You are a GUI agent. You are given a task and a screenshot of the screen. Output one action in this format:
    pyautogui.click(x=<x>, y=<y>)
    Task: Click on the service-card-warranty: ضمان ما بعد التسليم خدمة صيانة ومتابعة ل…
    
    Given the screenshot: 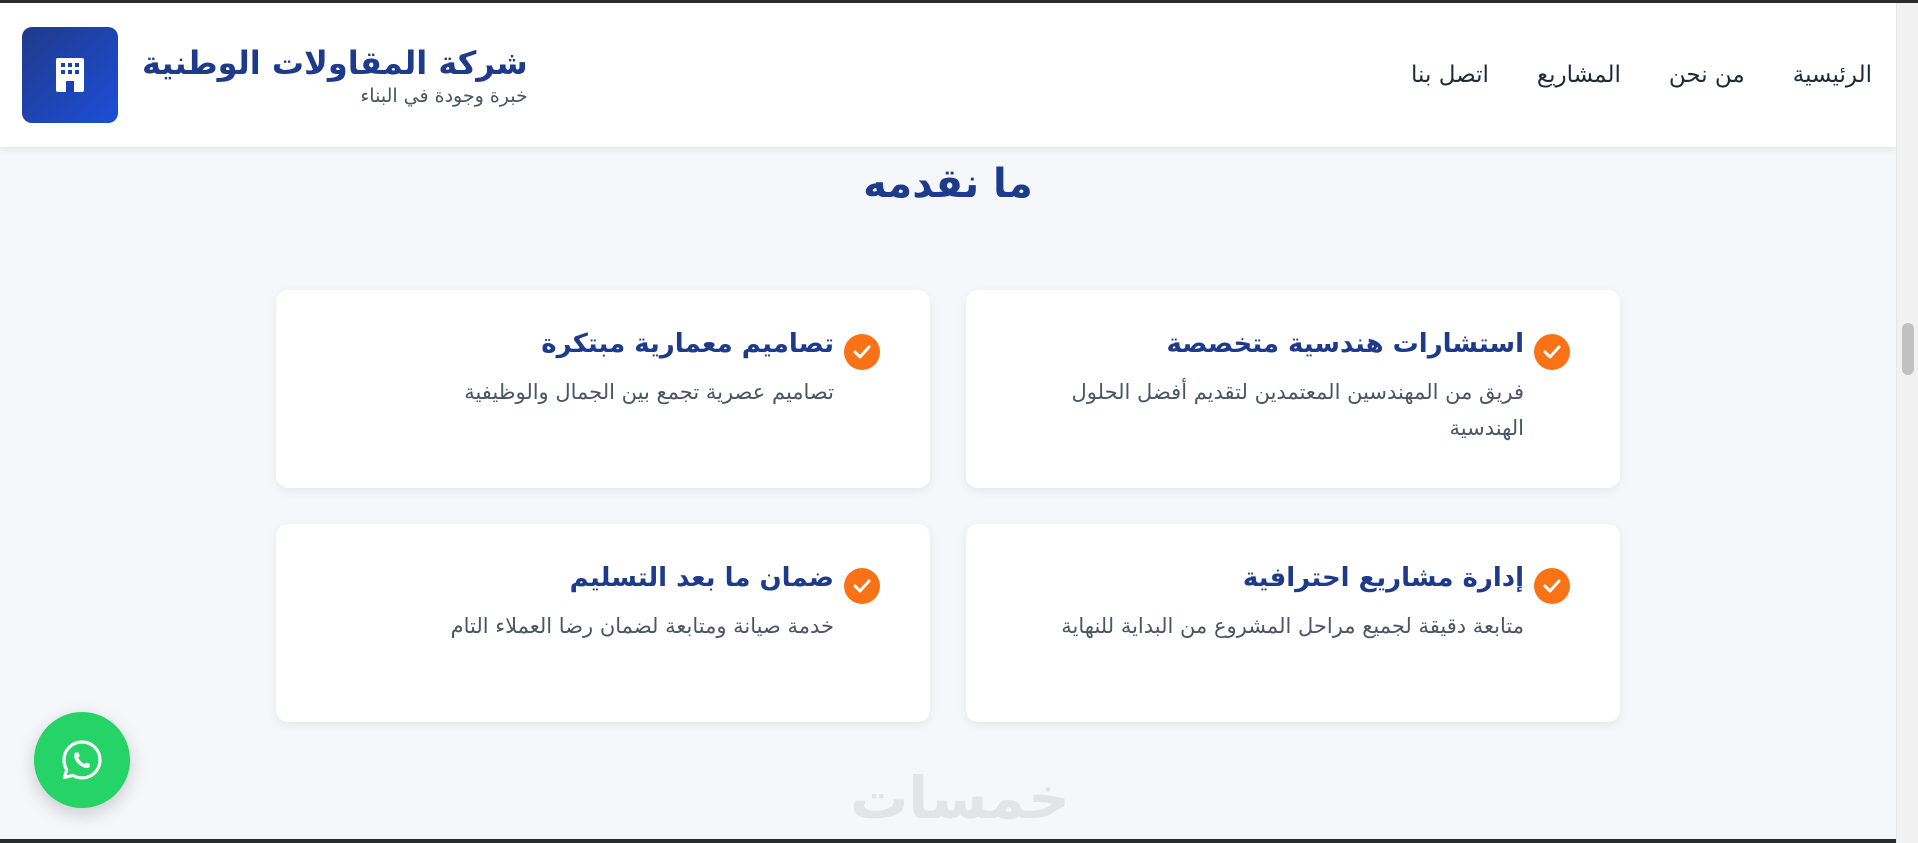 What is the action you would take?
    pyautogui.click(x=603, y=623)
    